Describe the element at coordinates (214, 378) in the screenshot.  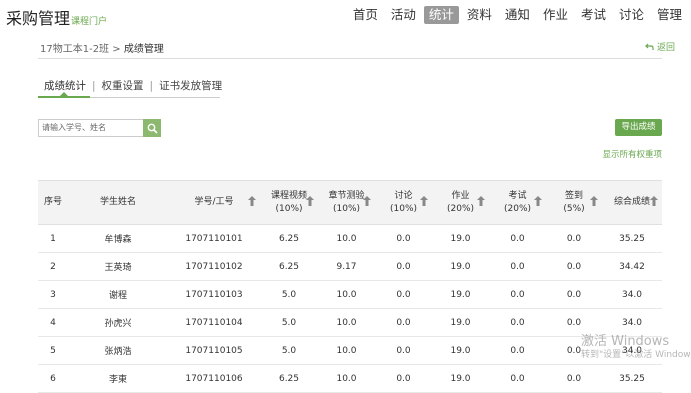
I see `table-cell: 1707110106` at that location.